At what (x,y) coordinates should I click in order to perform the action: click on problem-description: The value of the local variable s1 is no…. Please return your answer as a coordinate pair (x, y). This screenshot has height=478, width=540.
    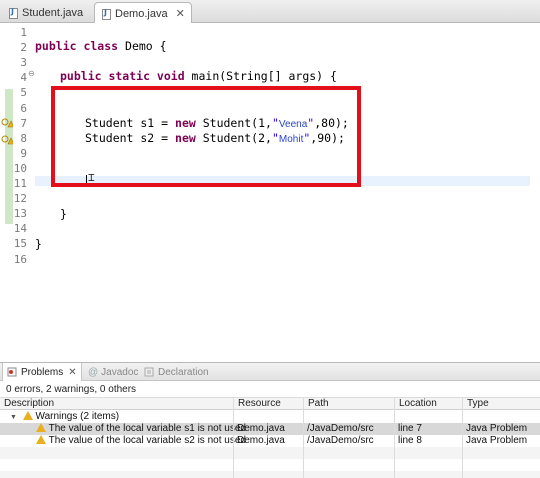
    Looking at the image, I should click on (147, 428).